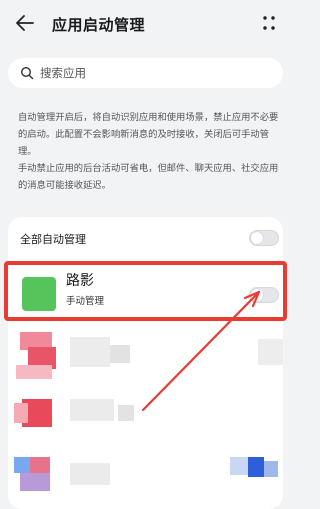  Describe the element at coordinates (269, 23) in the screenshot. I see `more-dots-icon` at that location.